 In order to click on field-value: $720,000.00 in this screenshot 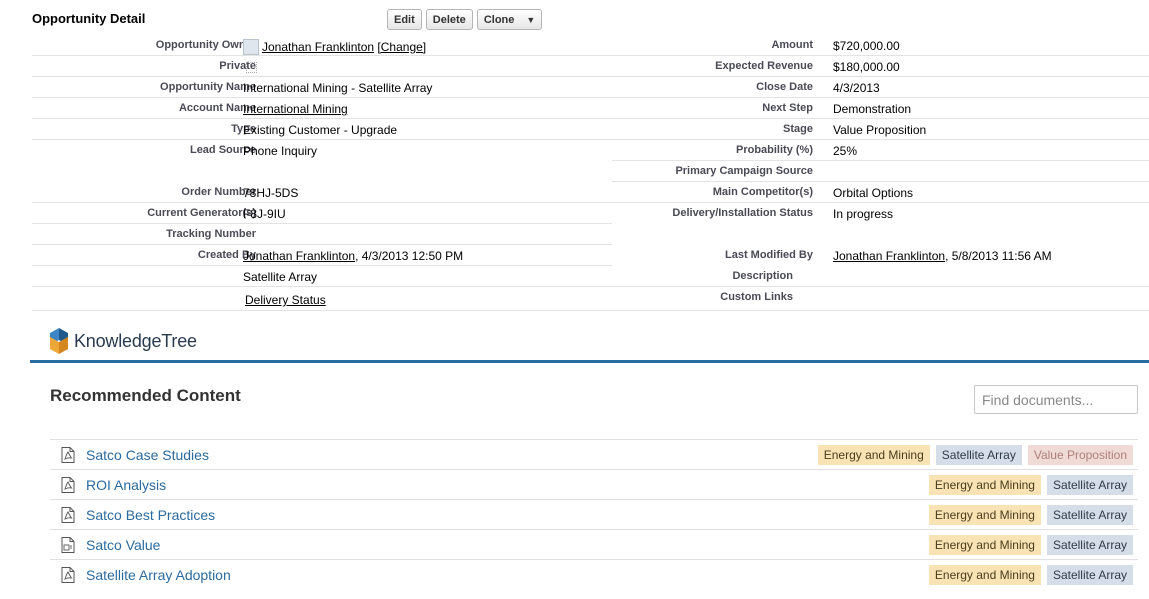, I will do `click(866, 46)`.